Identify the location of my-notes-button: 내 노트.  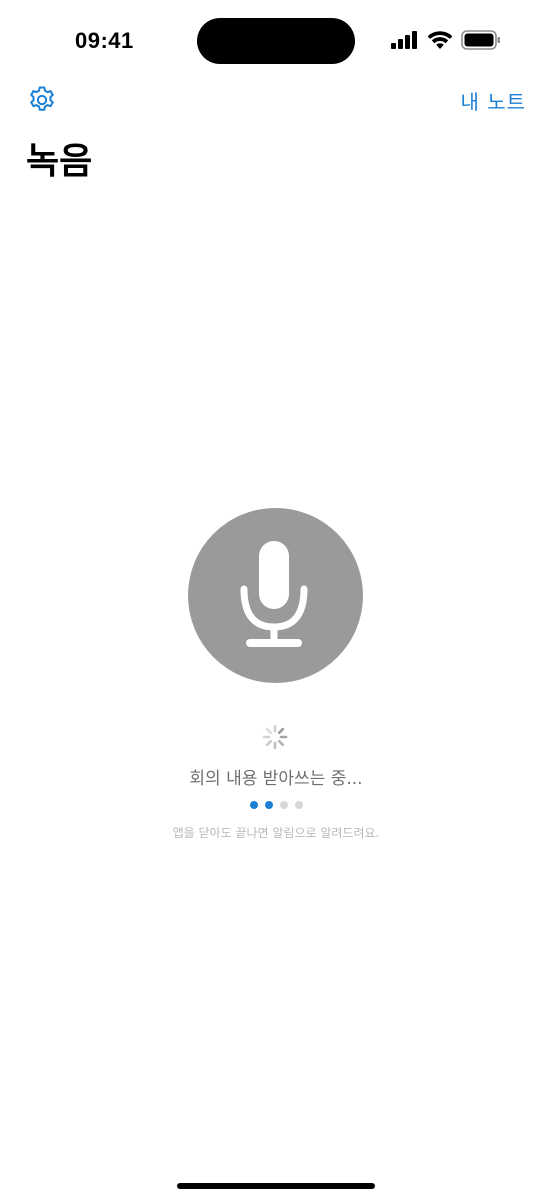
(493, 100).